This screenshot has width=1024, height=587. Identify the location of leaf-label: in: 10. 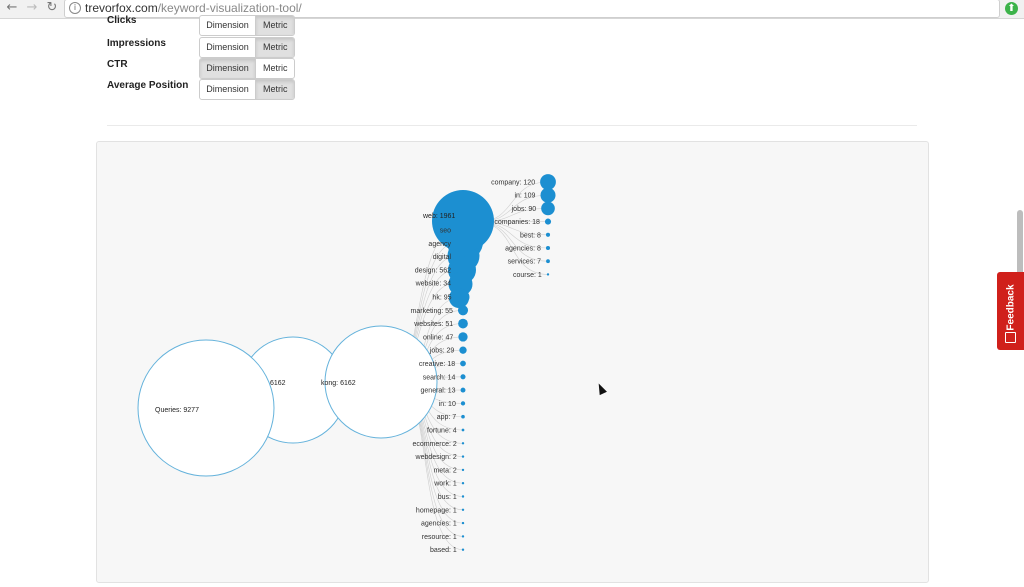
(447, 404).